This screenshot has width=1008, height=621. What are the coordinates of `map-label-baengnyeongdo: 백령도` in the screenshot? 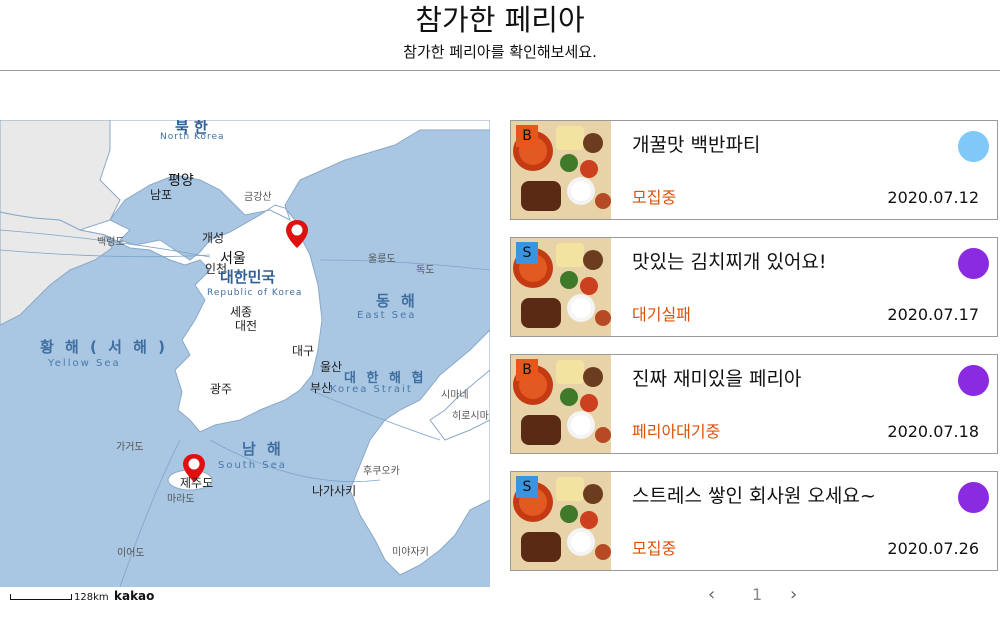 It's located at (111, 242).